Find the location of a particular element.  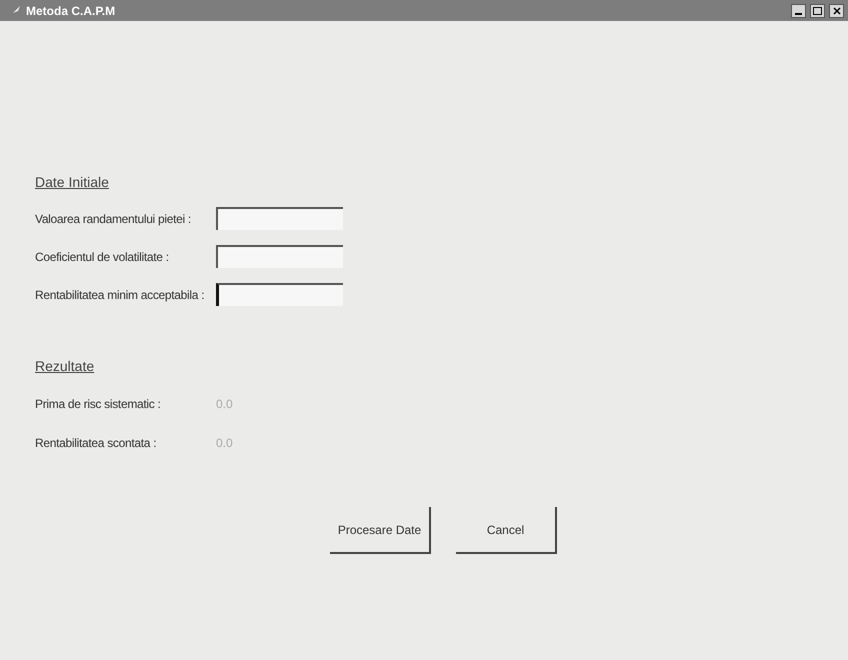

maximize-icon is located at coordinates (817, 10).